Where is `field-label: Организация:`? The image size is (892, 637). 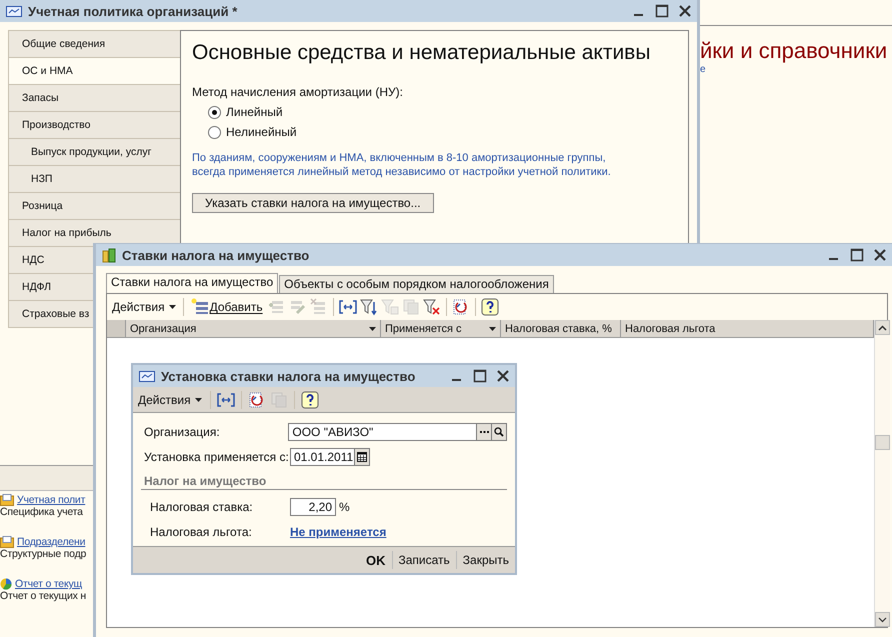 field-label: Организация: is located at coordinates (182, 432).